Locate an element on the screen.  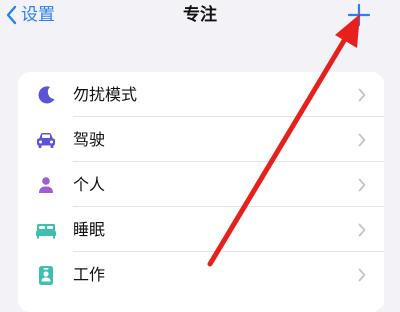
focus-item-personal: 个人 is located at coordinates (201, 184).